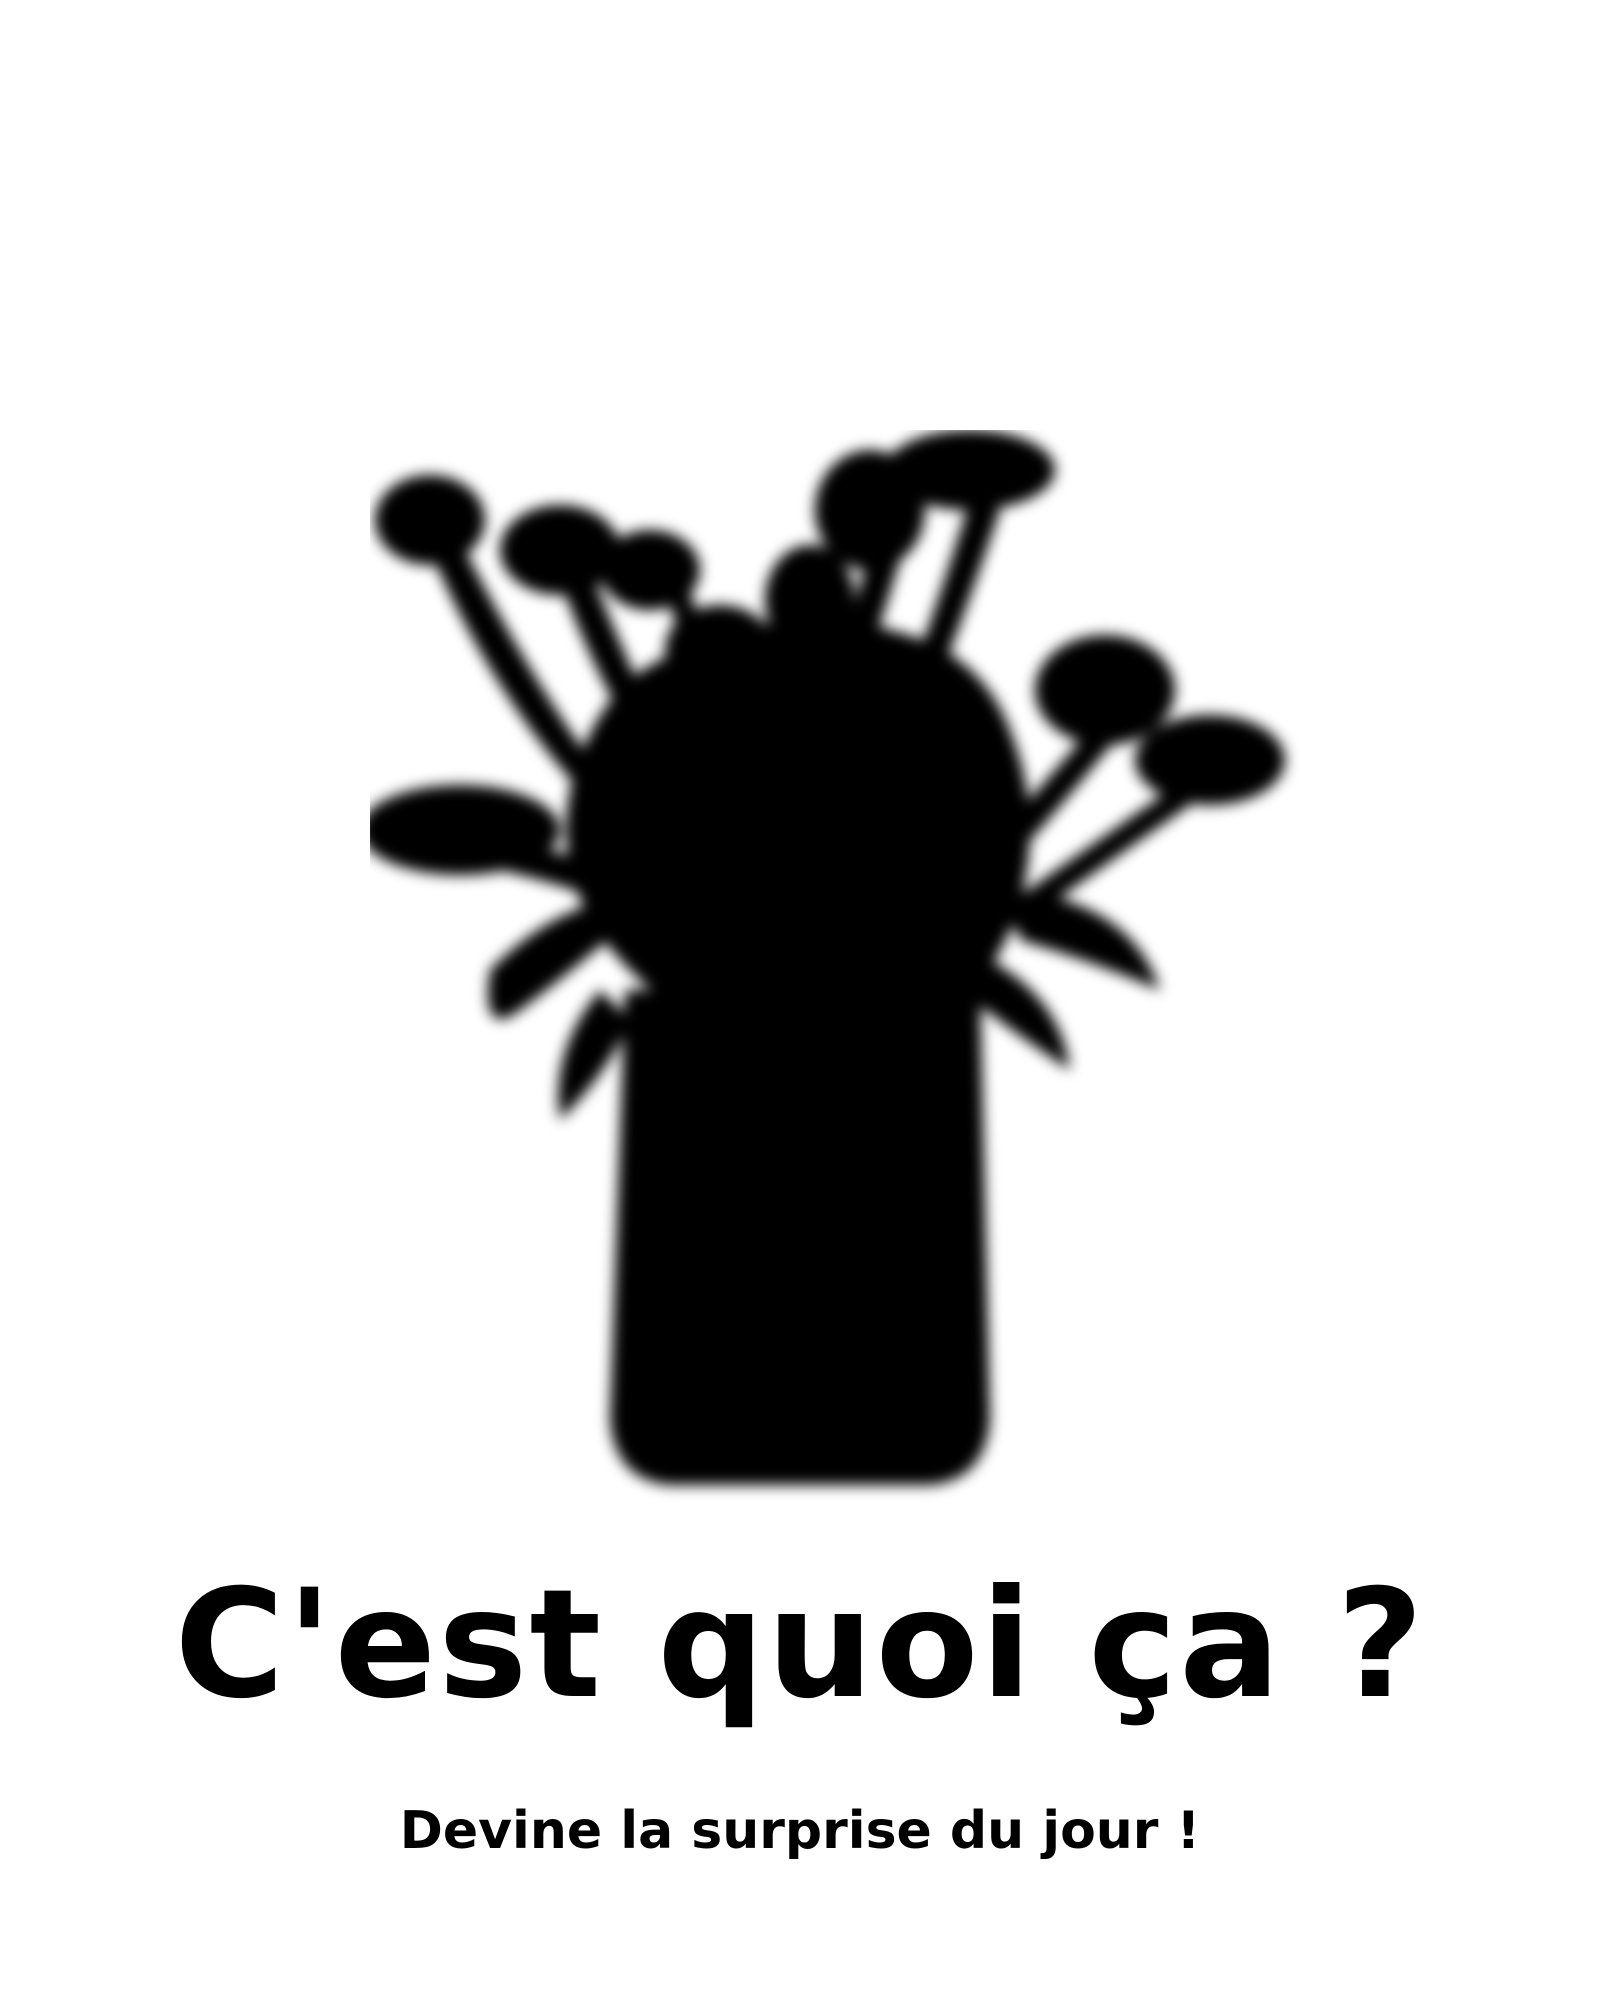 The image size is (1600, 2000). Describe the element at coordinates (800, 1831) in the screenshot. I see `subheadline: Devine la surprise du jour !` at that location.